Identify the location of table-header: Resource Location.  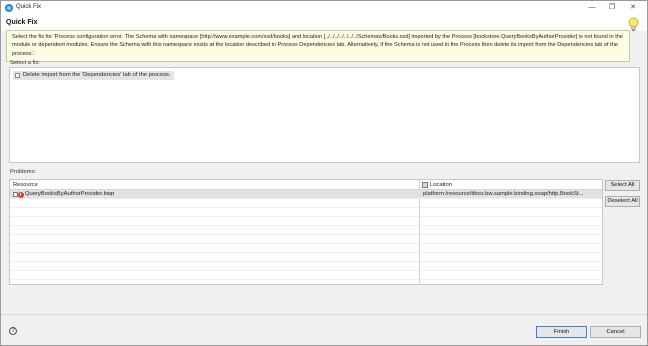
(306, 185).